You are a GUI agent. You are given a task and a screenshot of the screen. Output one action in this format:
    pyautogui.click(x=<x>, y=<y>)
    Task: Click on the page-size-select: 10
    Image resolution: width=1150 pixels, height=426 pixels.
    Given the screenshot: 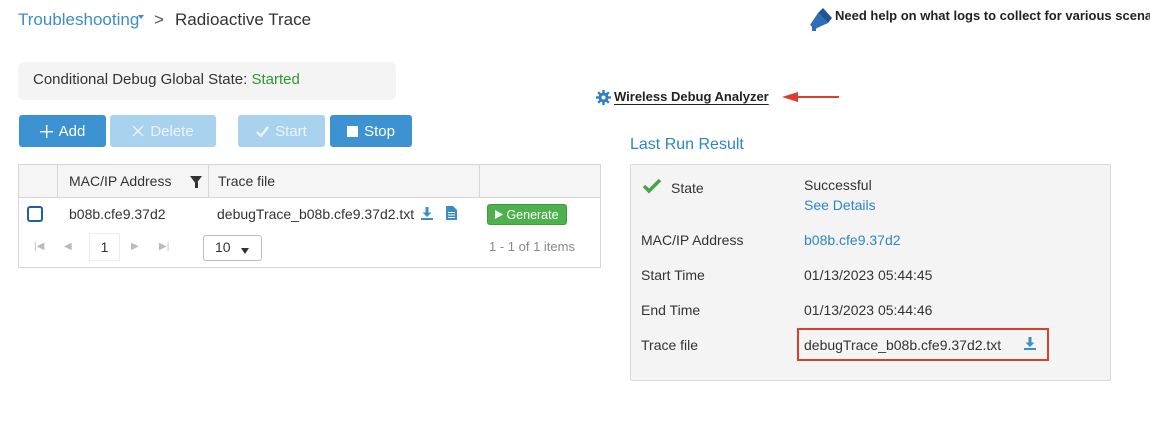 What is the action you would take?
    pyautogui.click(x=232, y=248)
    